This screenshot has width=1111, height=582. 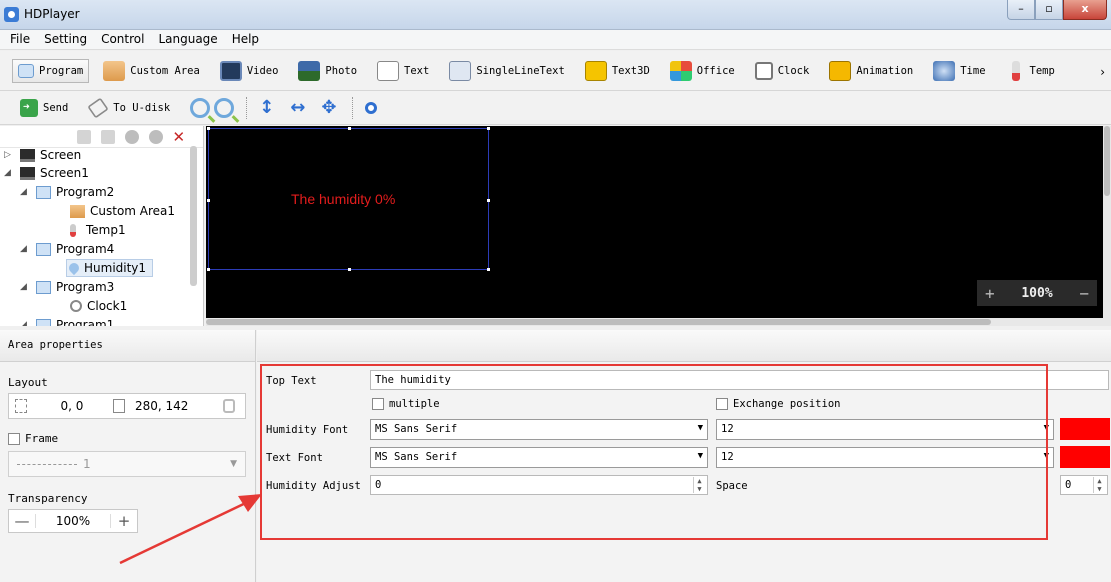 What do you see at coordinates (186, 531) in the screenshot?
I see `annotation-arrow-line` at bounding box center [186, 531].